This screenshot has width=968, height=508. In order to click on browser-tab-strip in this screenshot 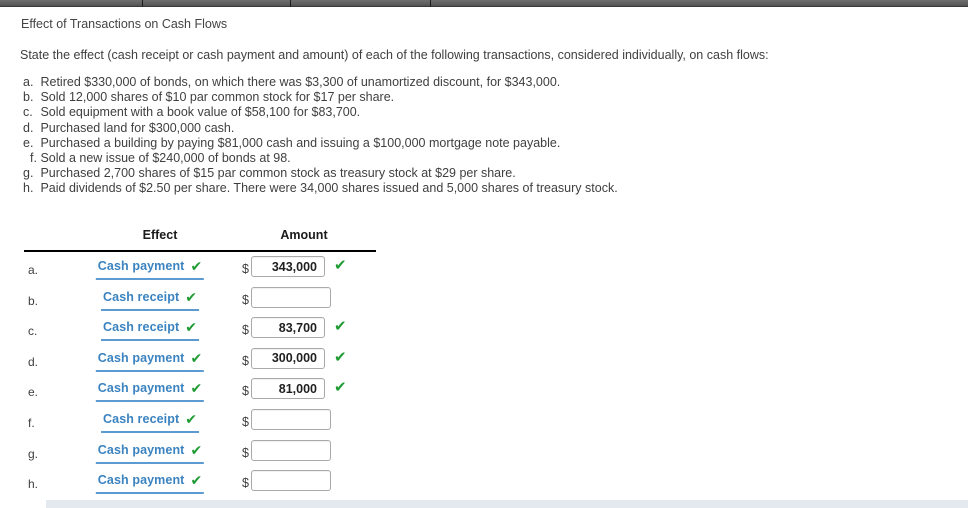, I will do `click(484, 3)`.